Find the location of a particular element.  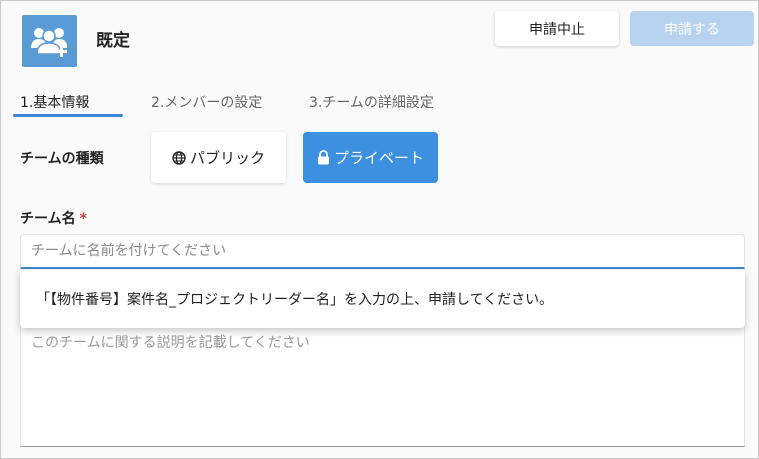

tab-member-settings: 2.メンバーの設定 is located at coordinates (206, 102).